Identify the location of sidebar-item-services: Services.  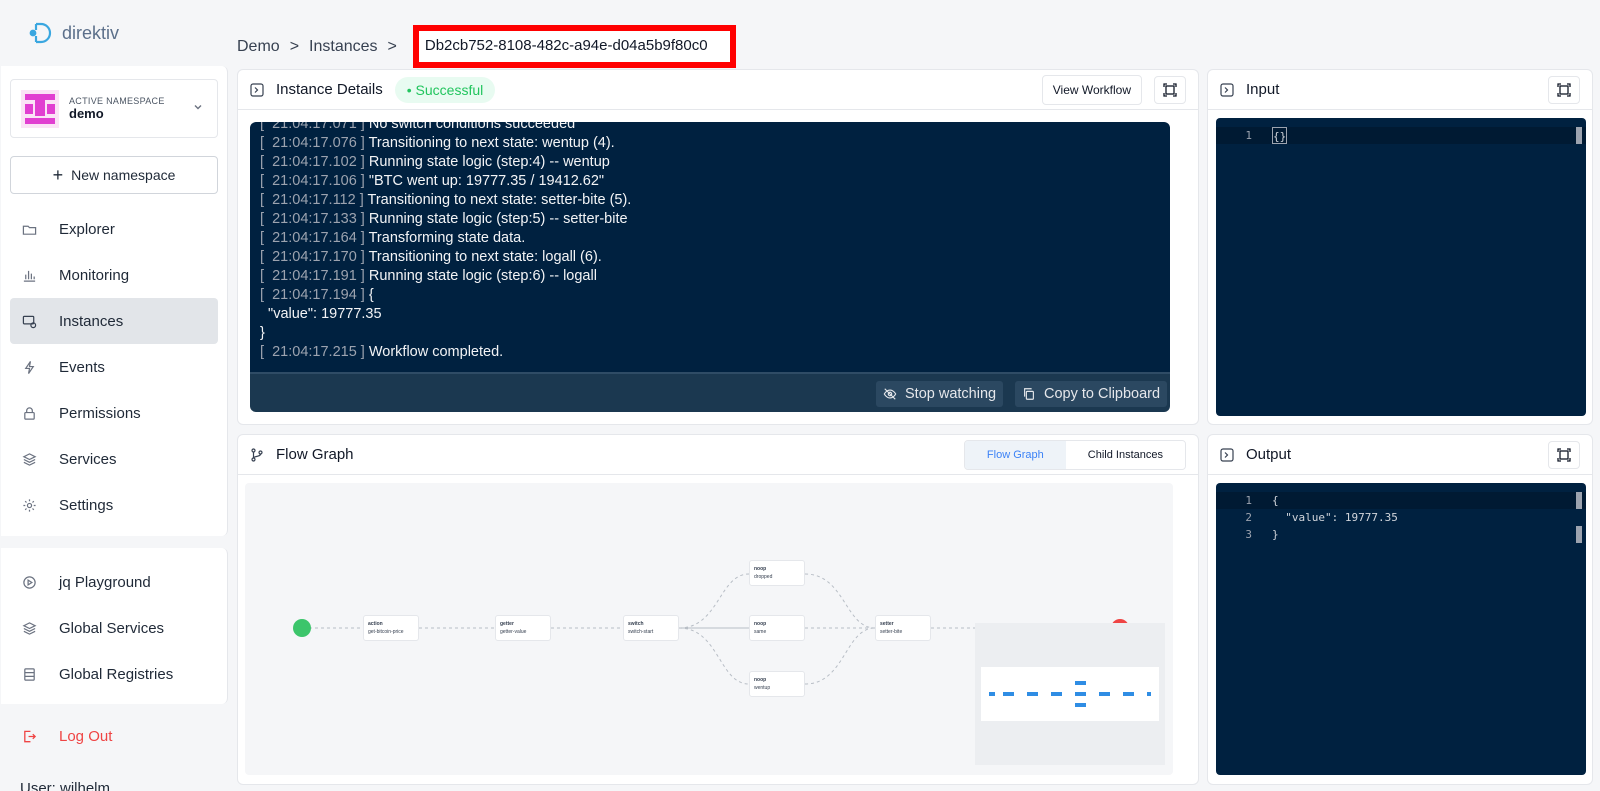
(114, 459).